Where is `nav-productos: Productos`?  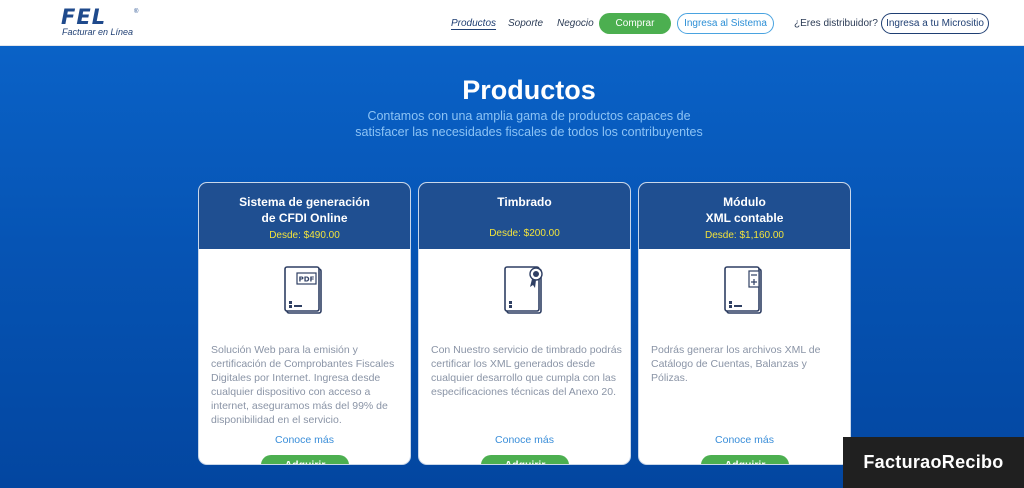 nav-productos: Productos is located at coordinates (473, 23).